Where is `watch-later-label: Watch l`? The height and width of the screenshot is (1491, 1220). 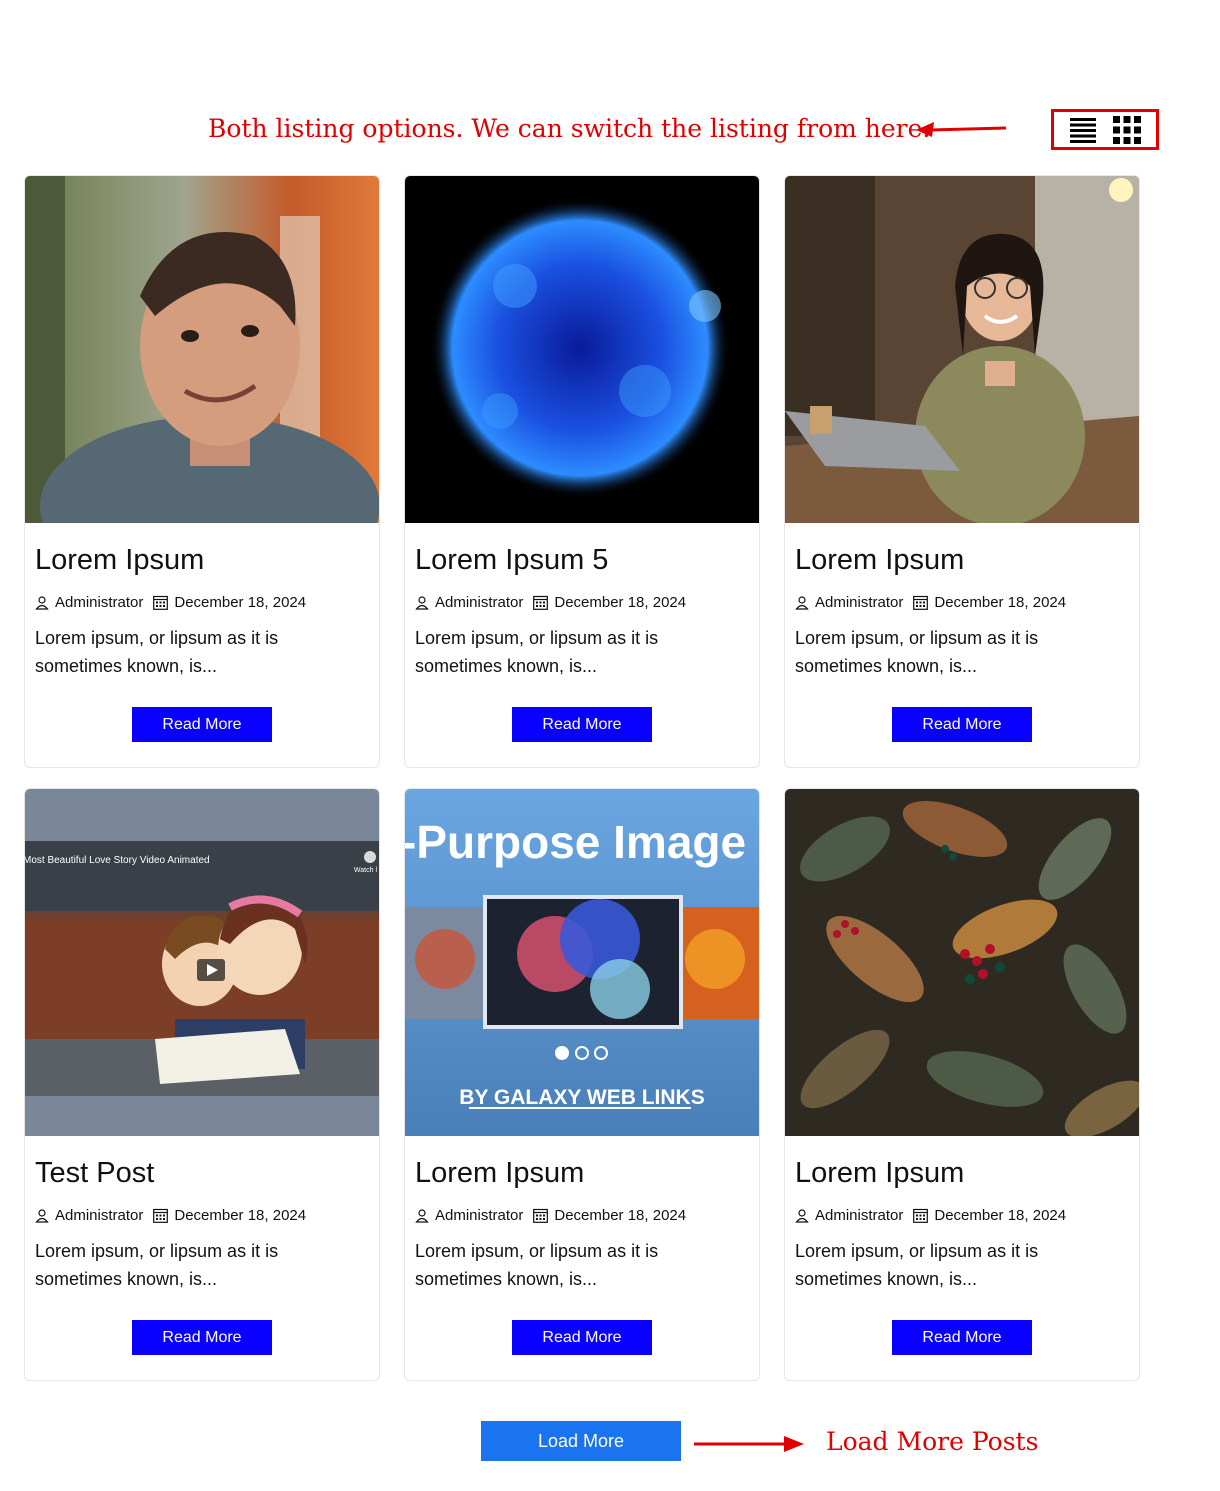
watch-later-label: Watch l is located at coordinates (365, 870).